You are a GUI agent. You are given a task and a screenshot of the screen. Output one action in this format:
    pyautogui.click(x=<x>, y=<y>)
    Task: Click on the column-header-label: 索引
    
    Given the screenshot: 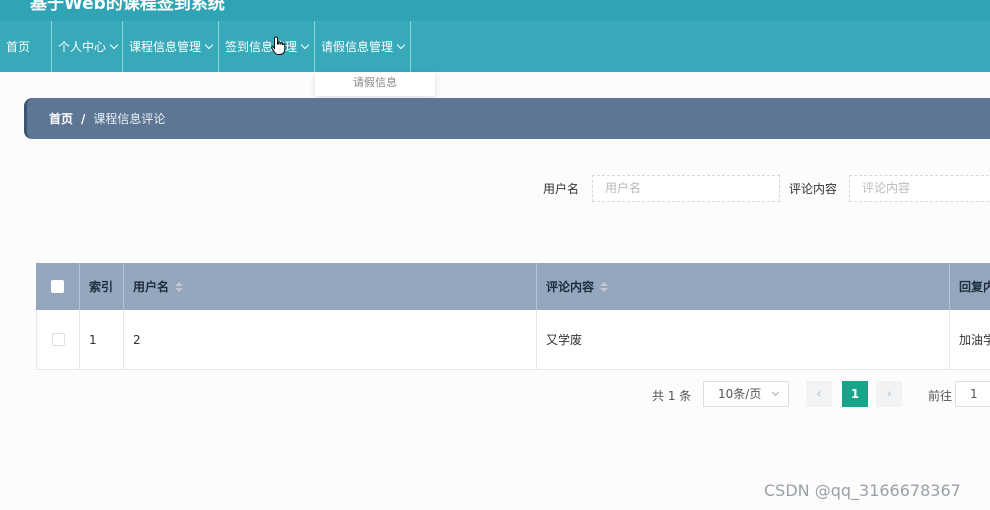 What is the action you would take?
    pyautogui.click(x=101, y=287)
    